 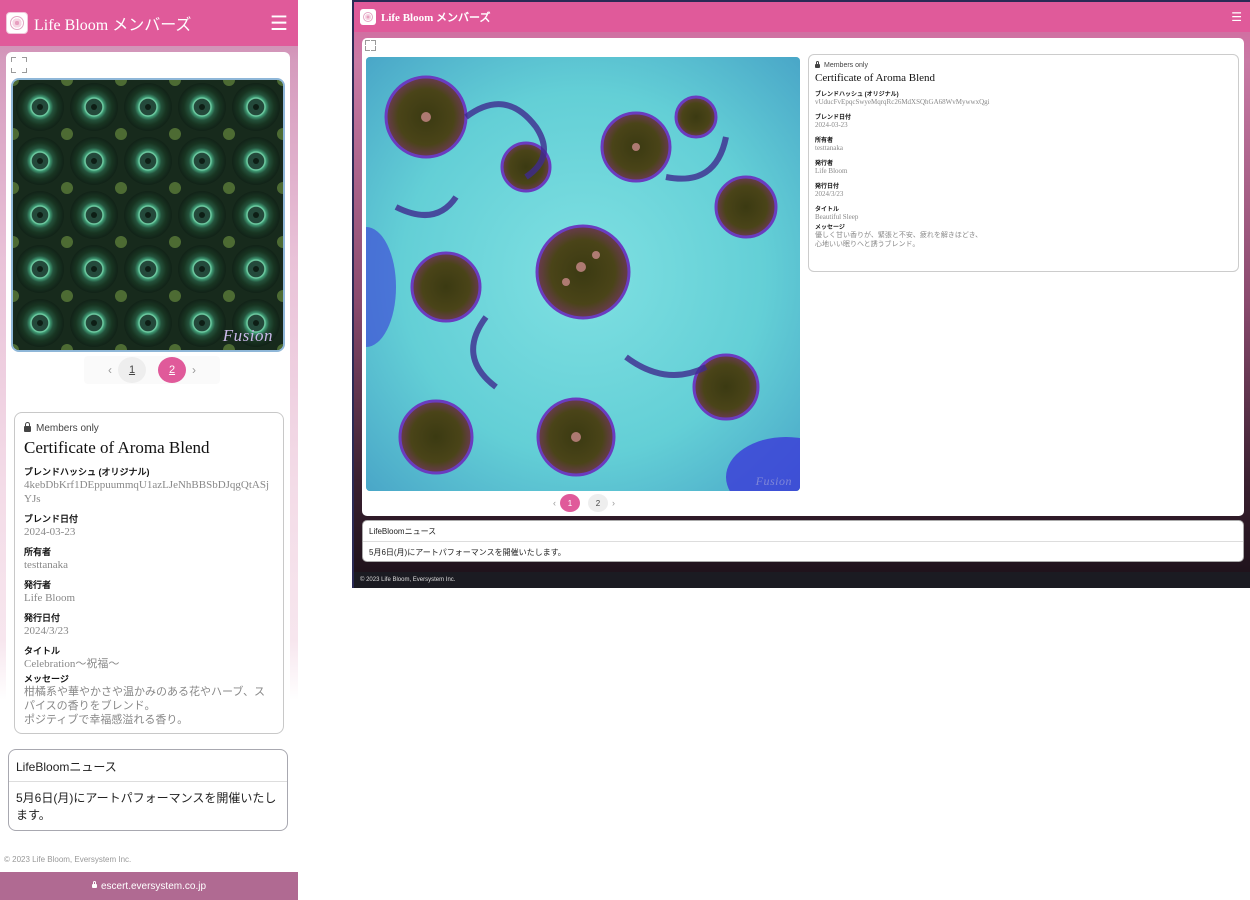 What do you see at coordinates (1023, 240) in the screenshot?
I see `field-value-message: 優しく甘い香りが、緊張と不安、疲れを解きほどき、 心地いい眠りへと誘うブレンド。` at bounding box center [1023, 240].